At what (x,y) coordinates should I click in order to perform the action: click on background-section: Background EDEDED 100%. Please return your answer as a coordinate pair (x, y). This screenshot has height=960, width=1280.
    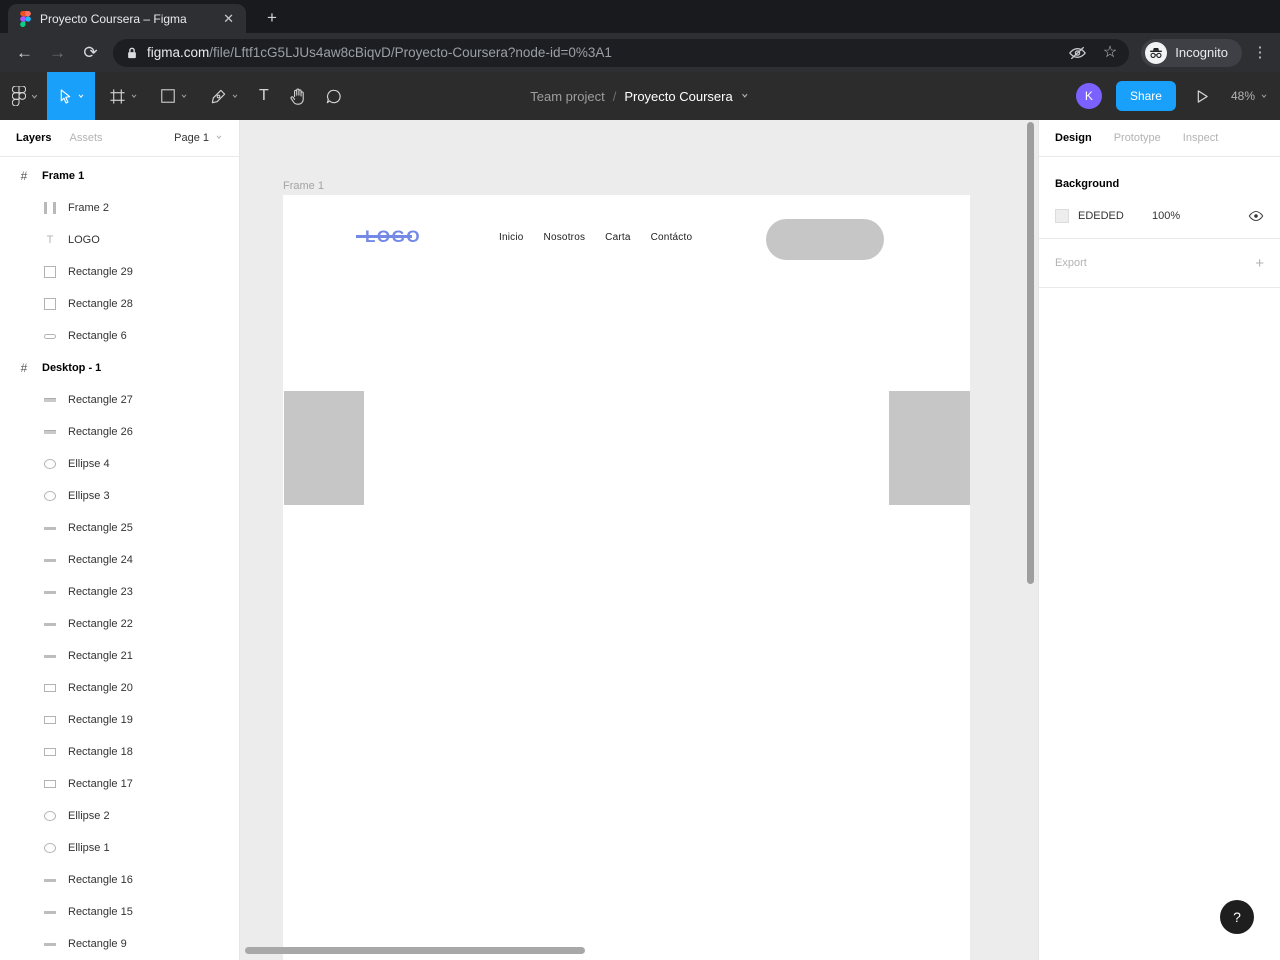
    Looking at the image, I should click on (1159, 198).